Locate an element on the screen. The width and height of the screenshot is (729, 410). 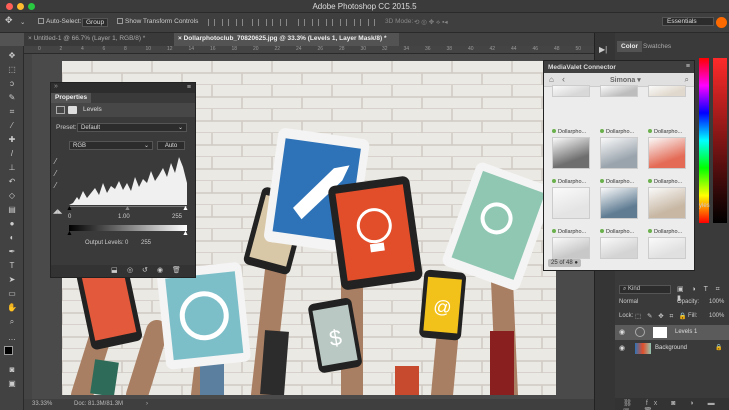
gradient-tool-icon: ▤ is located at coordinates (12, 210).